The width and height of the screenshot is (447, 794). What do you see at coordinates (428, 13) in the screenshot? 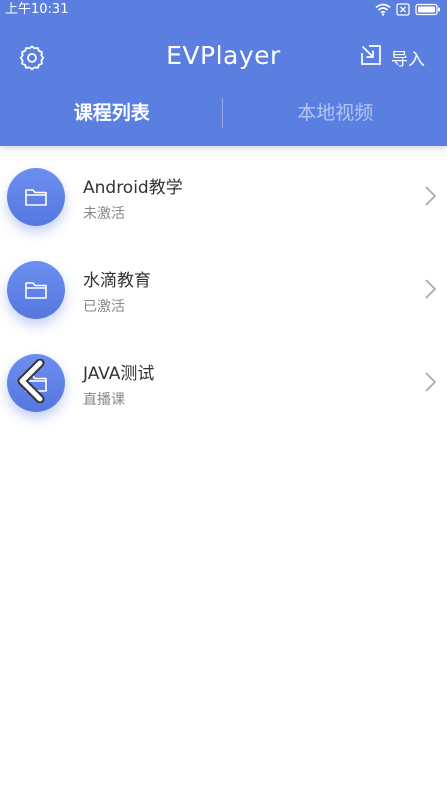
I see `battery-icon` at bounding box center [428, 13].